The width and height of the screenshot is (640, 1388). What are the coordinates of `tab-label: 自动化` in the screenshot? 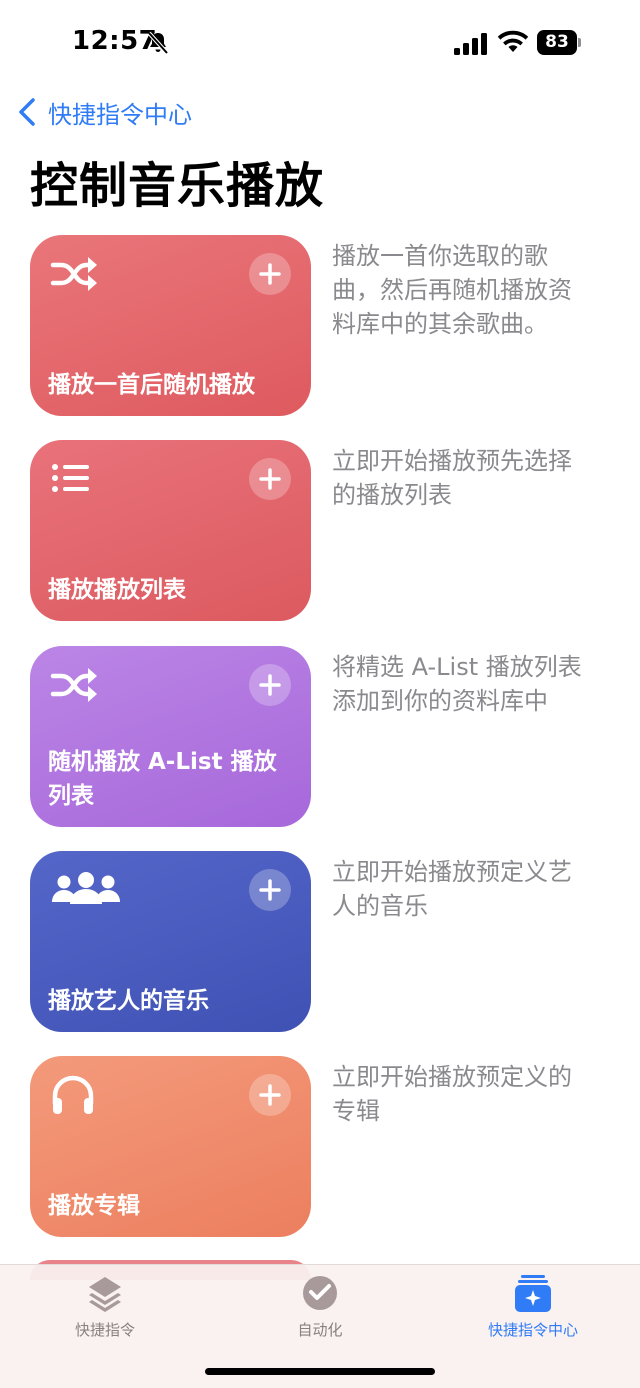 It's located at (320, 1330).